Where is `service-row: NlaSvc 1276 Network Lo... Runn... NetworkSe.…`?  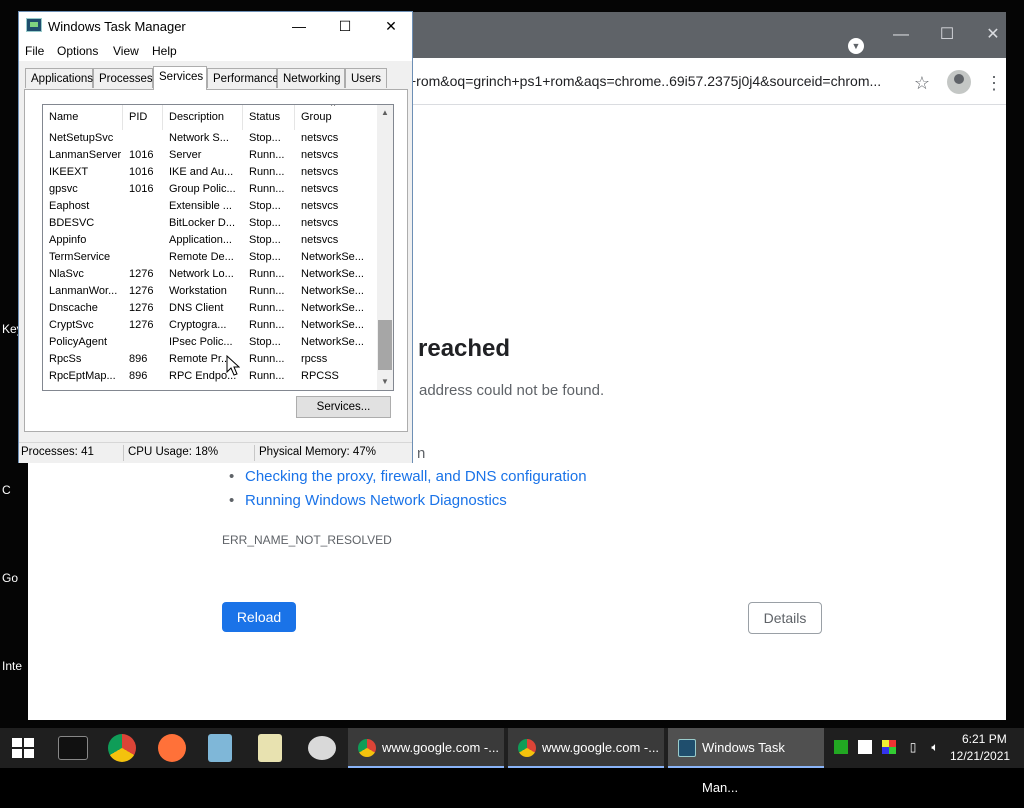 service-row: NlaSvc 1276 Network Lo... Runn... NetworkSe.… is located at coordinates (210, 274).